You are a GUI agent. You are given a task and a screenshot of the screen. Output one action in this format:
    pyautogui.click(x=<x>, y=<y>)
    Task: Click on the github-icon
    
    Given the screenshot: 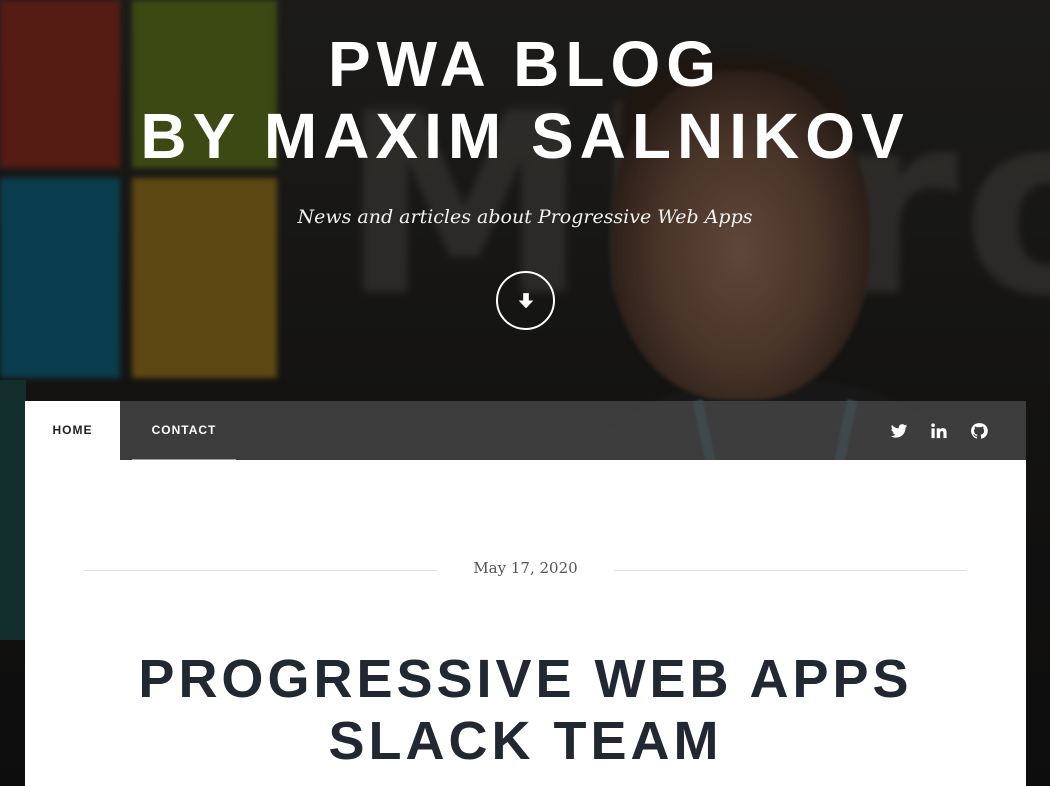 What is the action you would take?
    pyautogui.click(x=979, y=430)
    